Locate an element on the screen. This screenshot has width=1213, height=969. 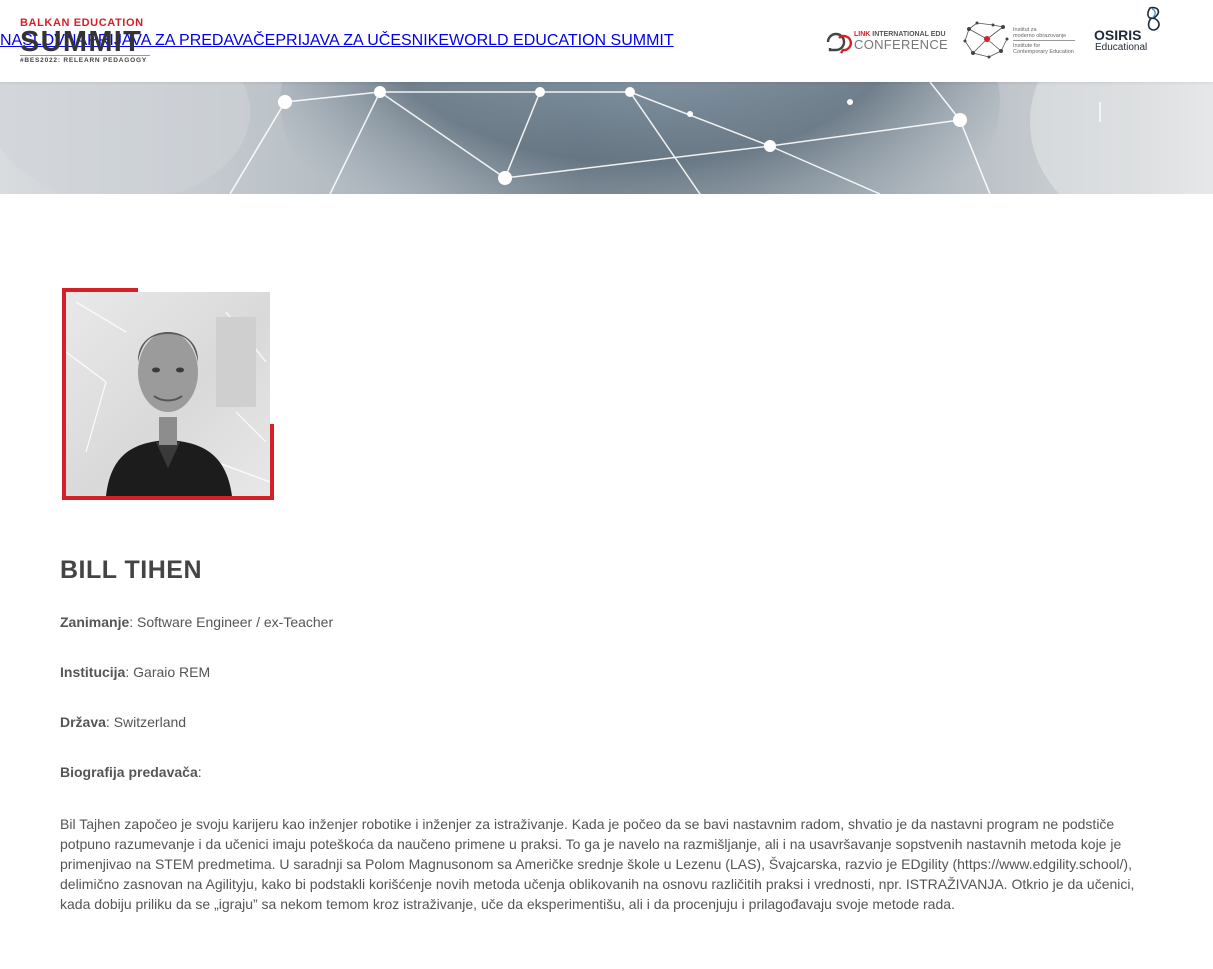
institute-line4: Contemporary Education is located at coordinates (1043, 52).